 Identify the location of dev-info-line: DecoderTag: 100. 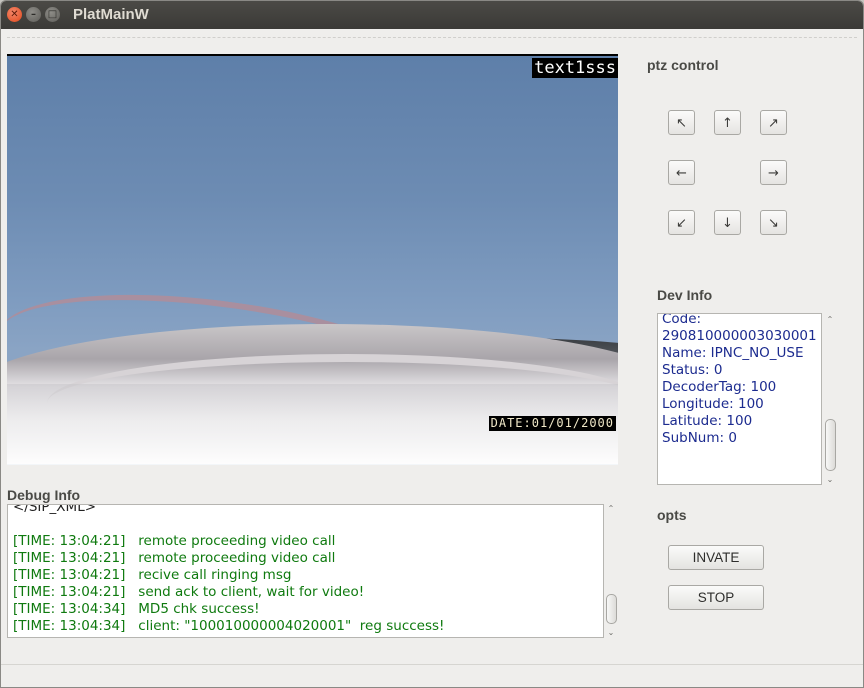
(719, 387).